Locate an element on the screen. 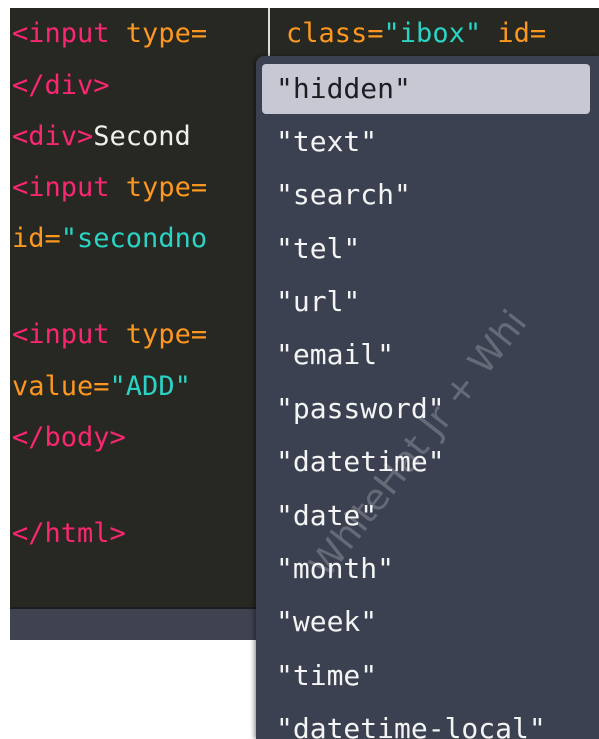 The width and height of the screenshot is (599, 739). autocomplete-option-tel: "tel" is located at coordinates (426, 249).